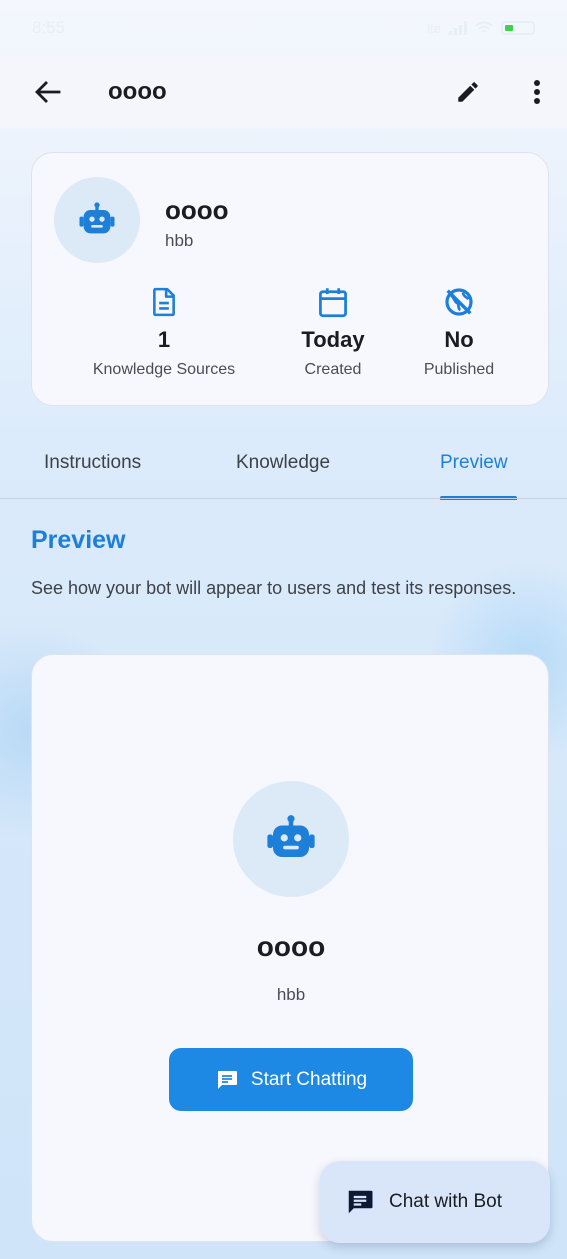  I want to click on battery-icon, so click(518, 28).